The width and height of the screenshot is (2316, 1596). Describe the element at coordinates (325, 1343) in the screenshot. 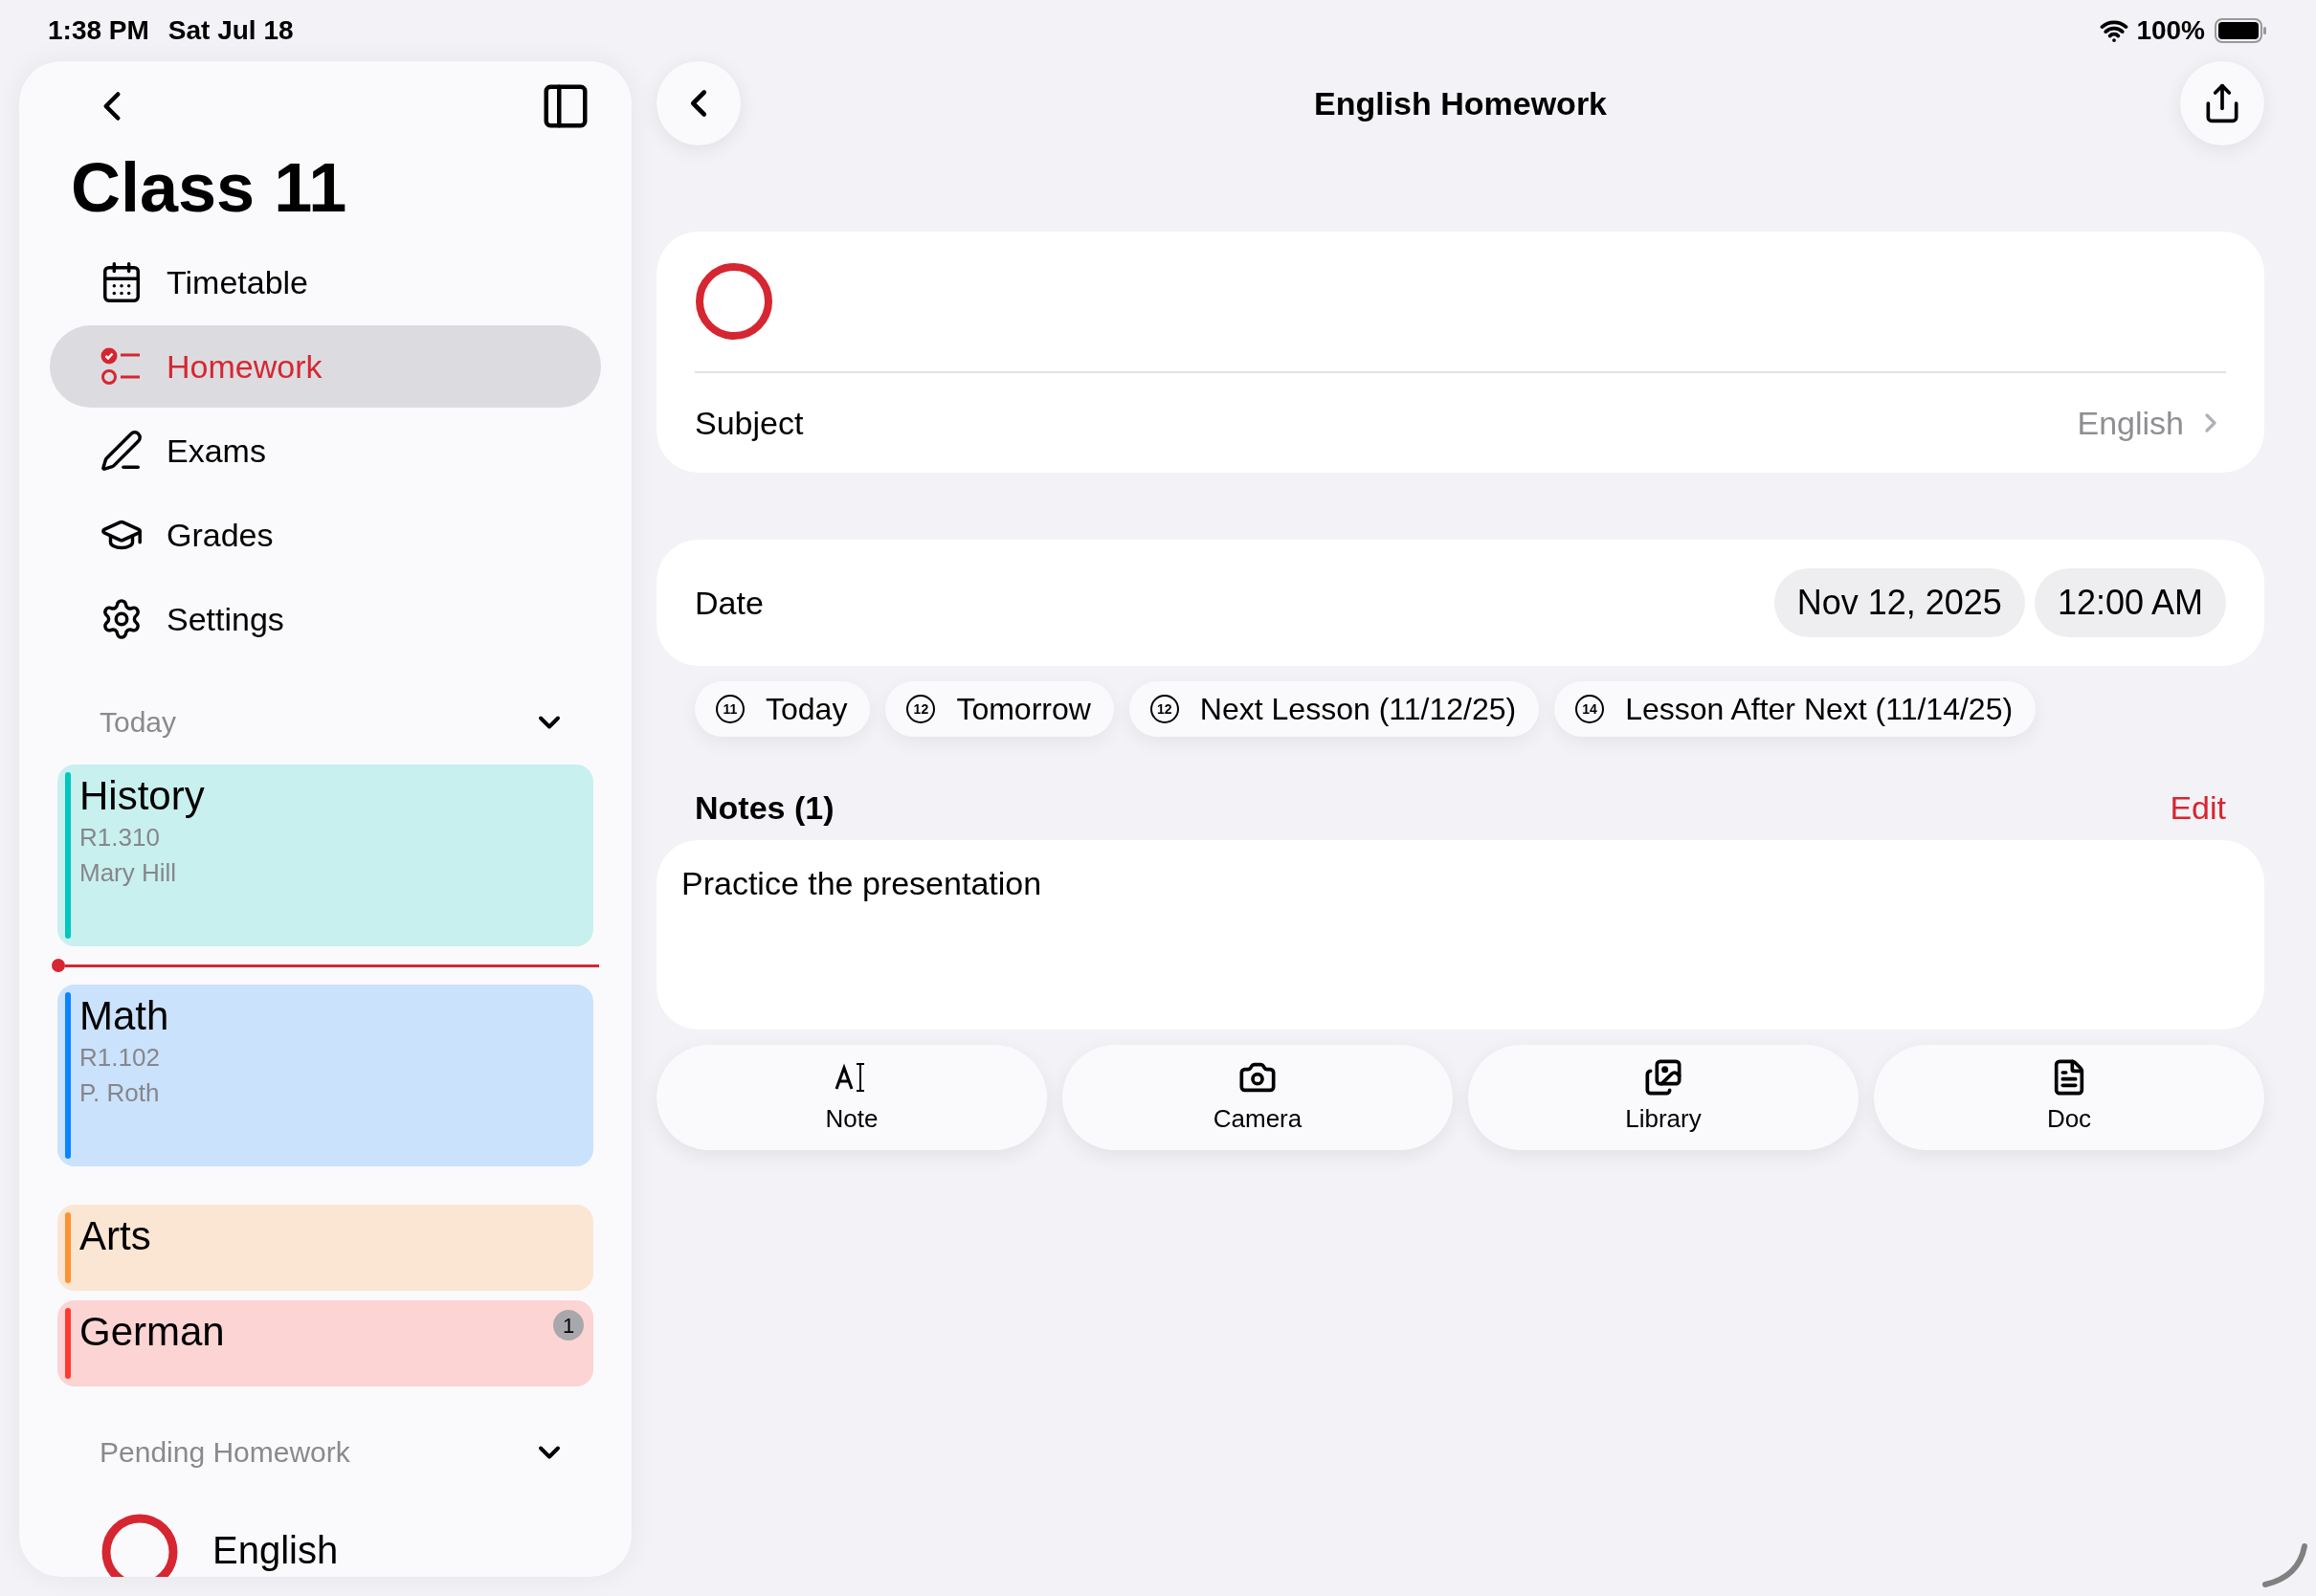

I see `lesson-card: German 1` at that location.